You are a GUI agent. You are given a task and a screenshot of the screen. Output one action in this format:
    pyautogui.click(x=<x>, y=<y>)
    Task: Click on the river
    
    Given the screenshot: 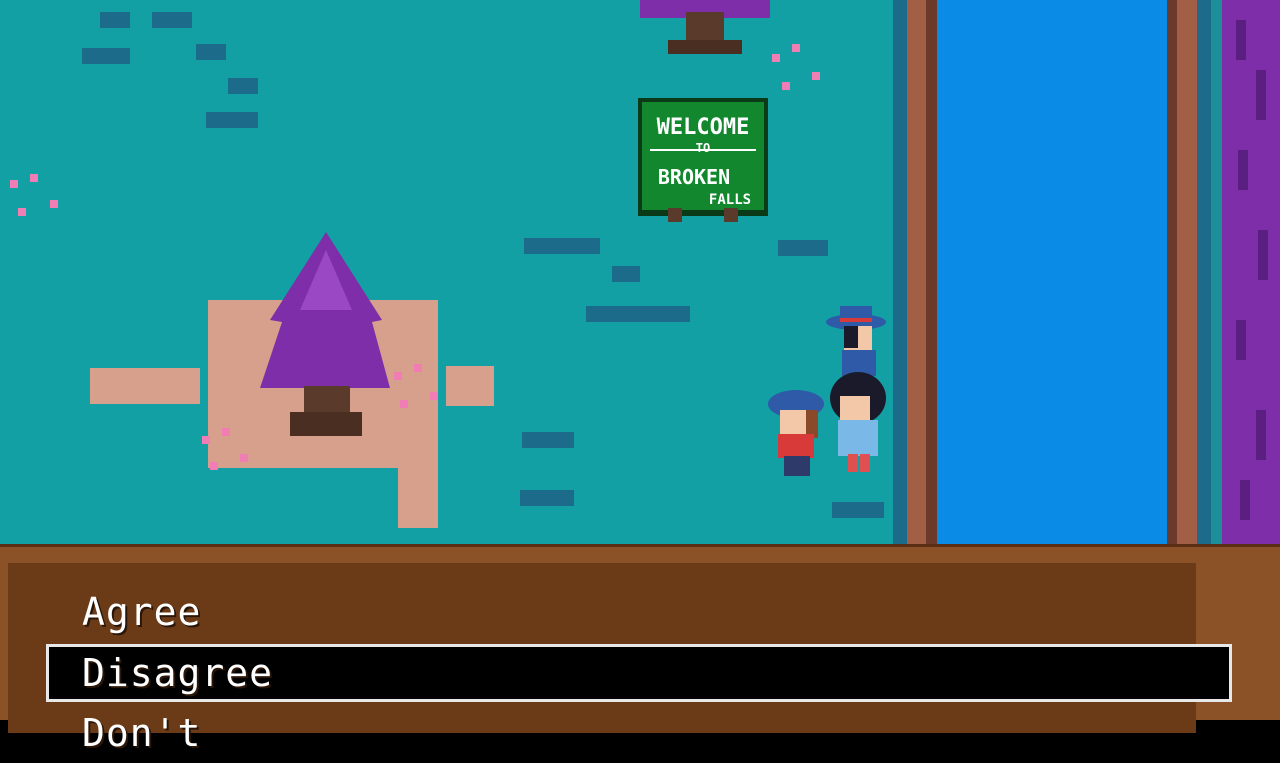 What is the action you would take?
    pyautogui.click(x=1052, y=272)
    